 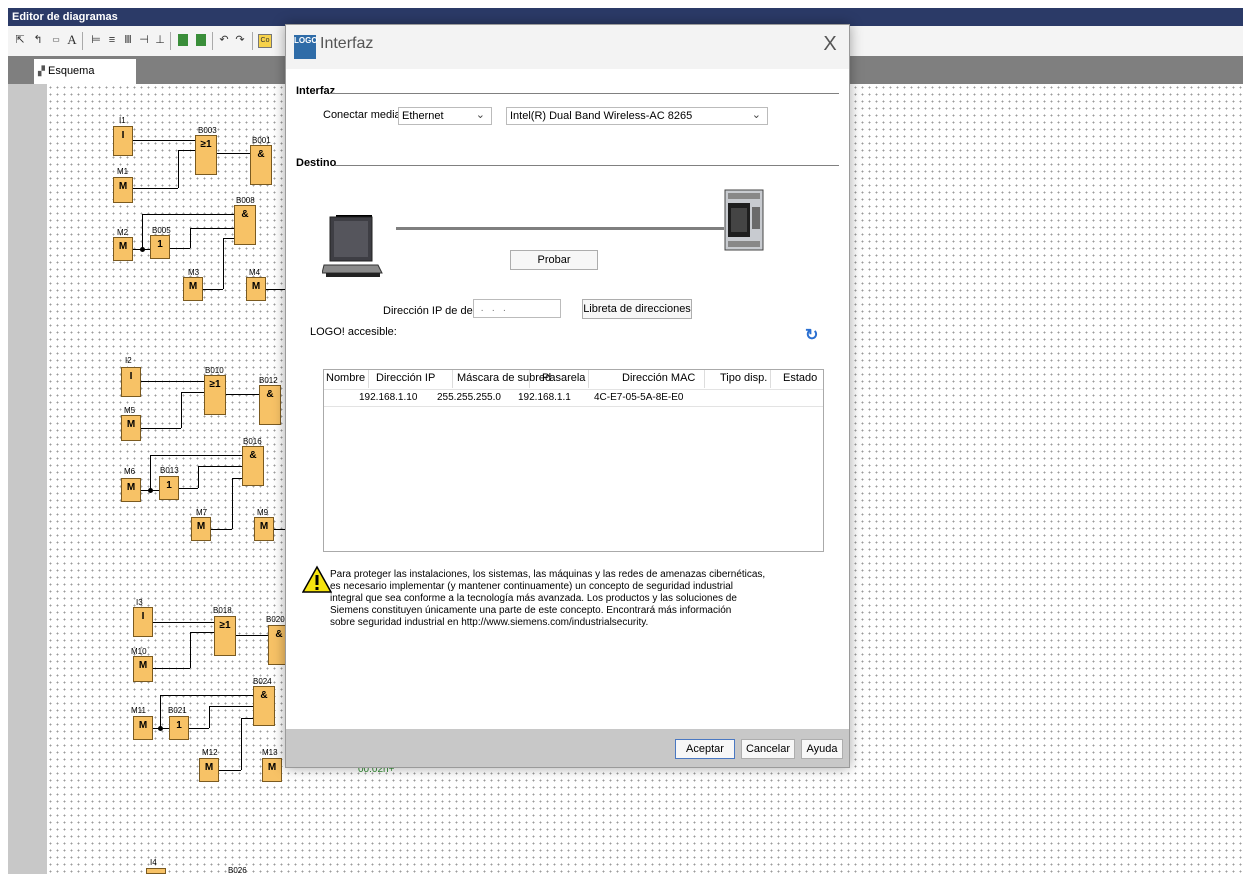 I want to click on block-label: M13, so click(x=270, y=752).